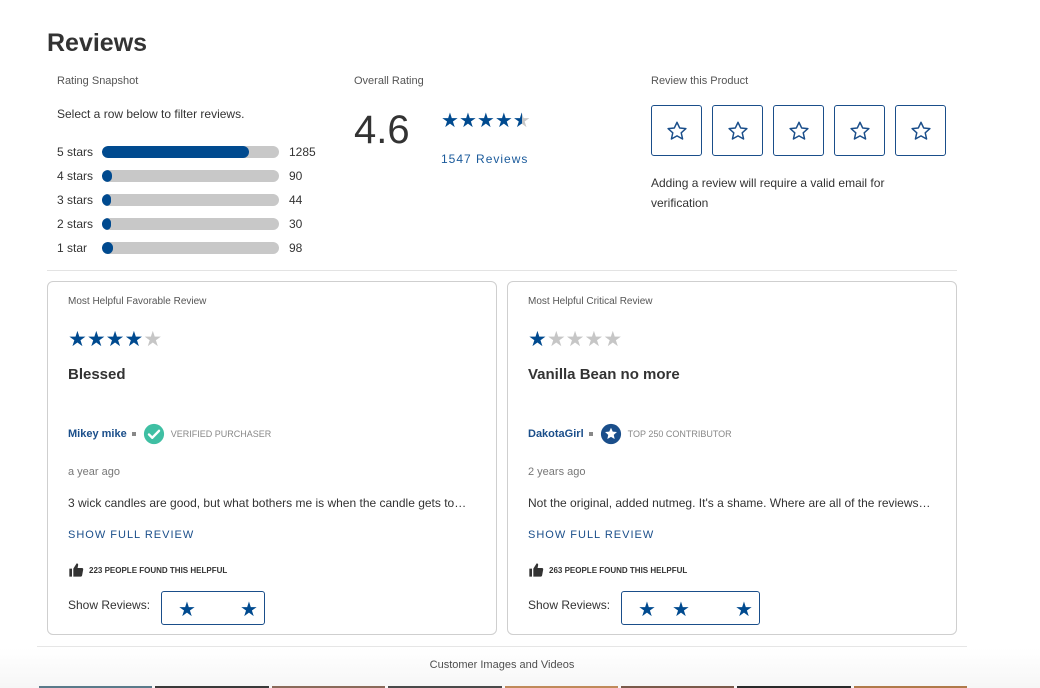  What do you see at coordinates (97, 43) in the screenshot?
I see `page-title: Reviews` at bounding box center [97, 43].